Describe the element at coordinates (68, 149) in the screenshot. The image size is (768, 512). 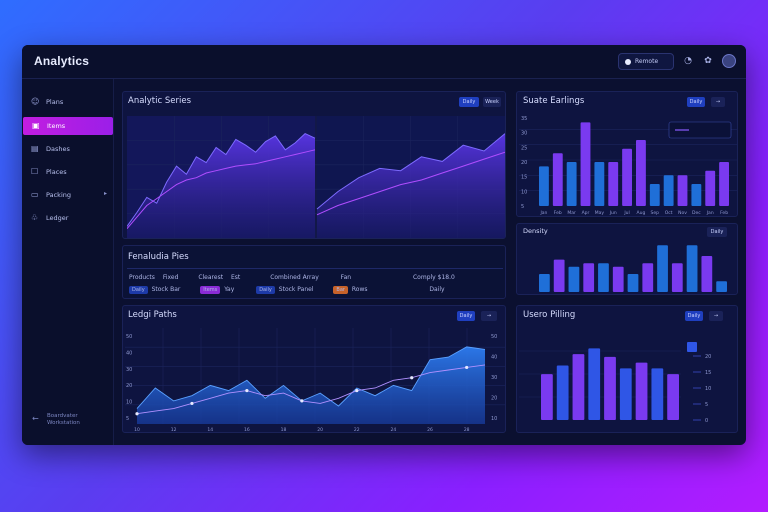
I see `sidebar-item-dashes: ▤ Dashes` at that location.